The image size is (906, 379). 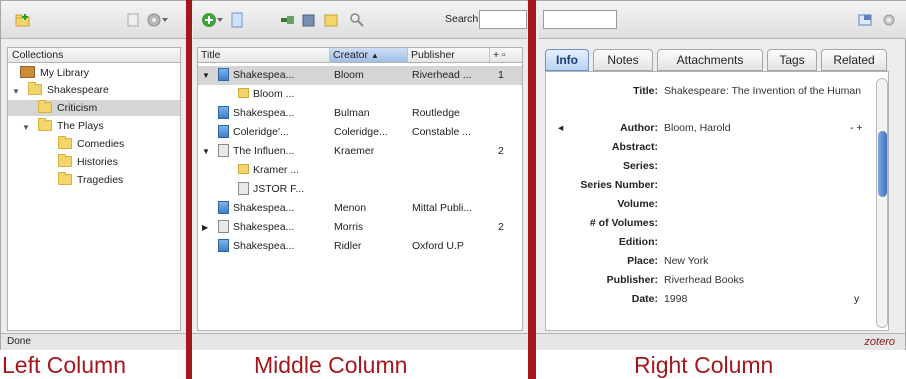 What do you see at coordinates (637, 204) in the screenshot?
I see `field-label: Volume:` at bounding box center [637, 204].